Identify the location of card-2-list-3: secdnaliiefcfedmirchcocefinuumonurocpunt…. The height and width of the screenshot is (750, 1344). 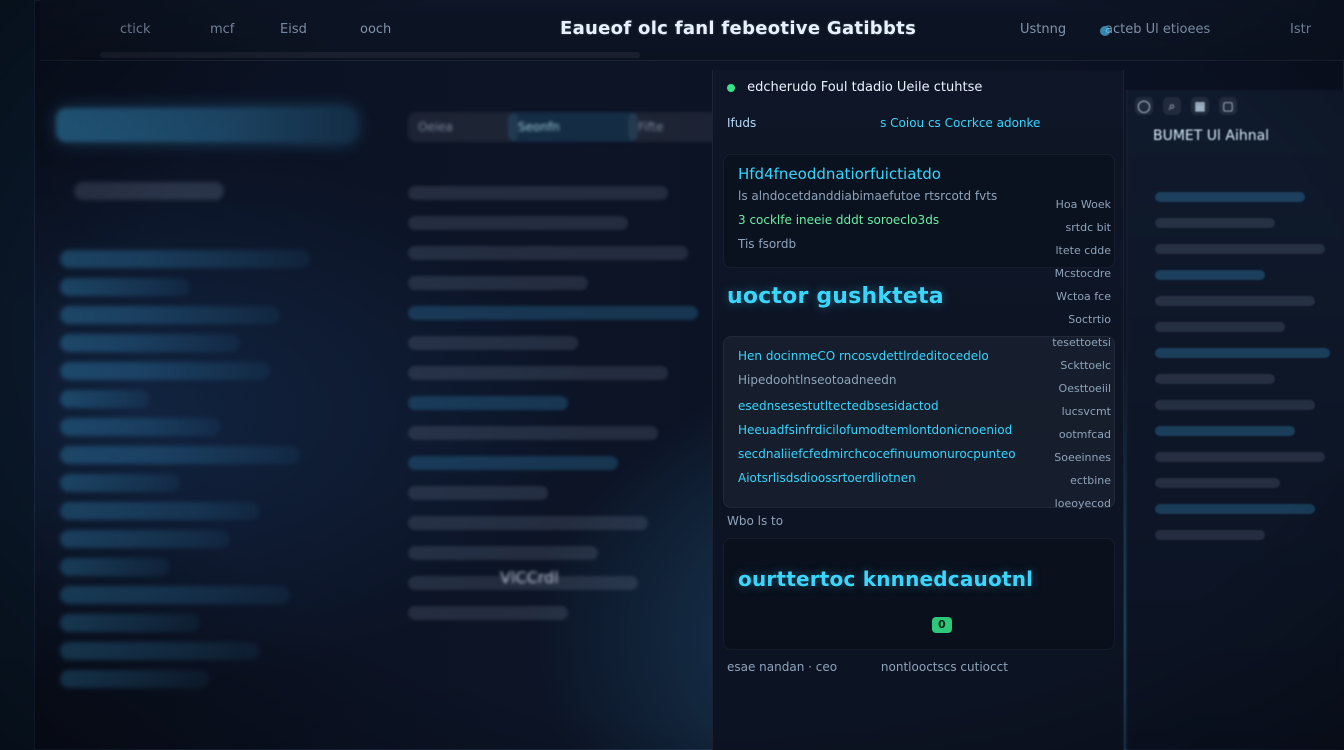
(877, 454).